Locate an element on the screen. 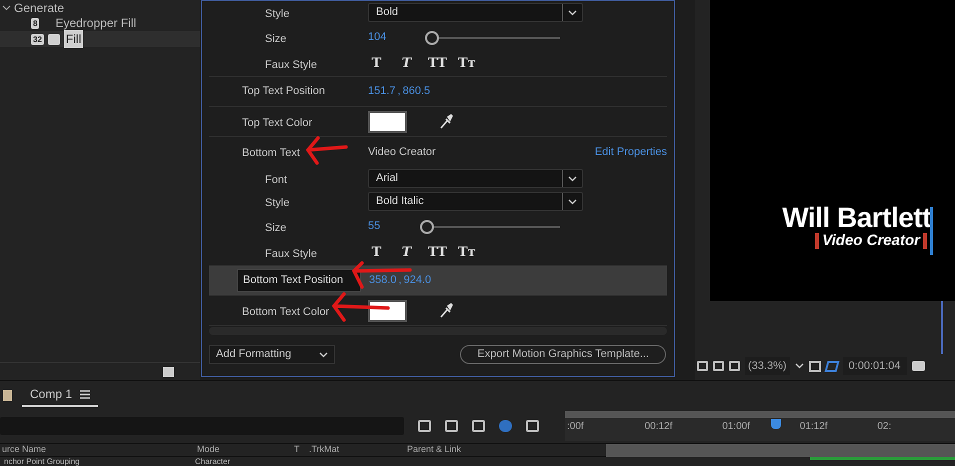  time-ruler: :00f 00:12f 01:00f 01:12f 02: is located at coordinates (760, 426).